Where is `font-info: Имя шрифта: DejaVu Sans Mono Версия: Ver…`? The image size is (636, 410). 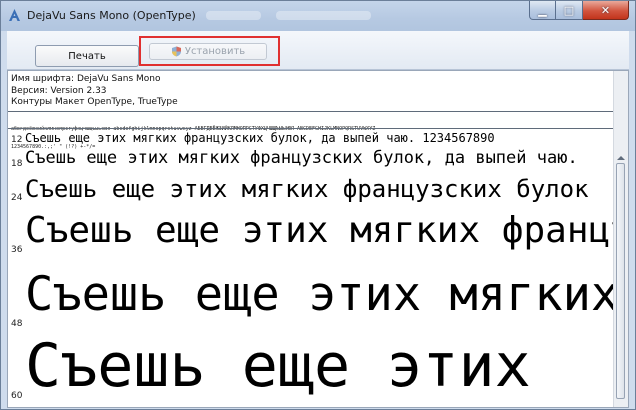
font-info: Имя шрифта: DejaVu Sans Mono Версия: Ver… is located at coordinates (94, 91).